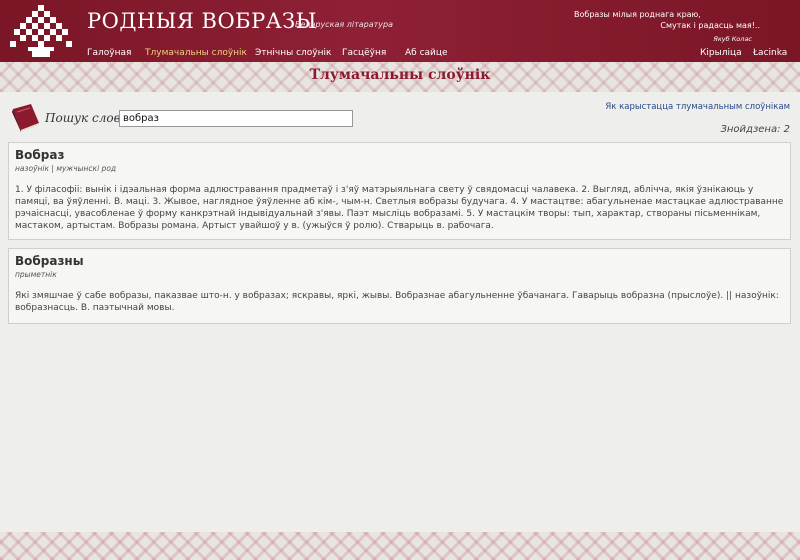 This screenshot has height=560, width=800. I want to click on quote-author: Якуб Колас, so click(732, 39).